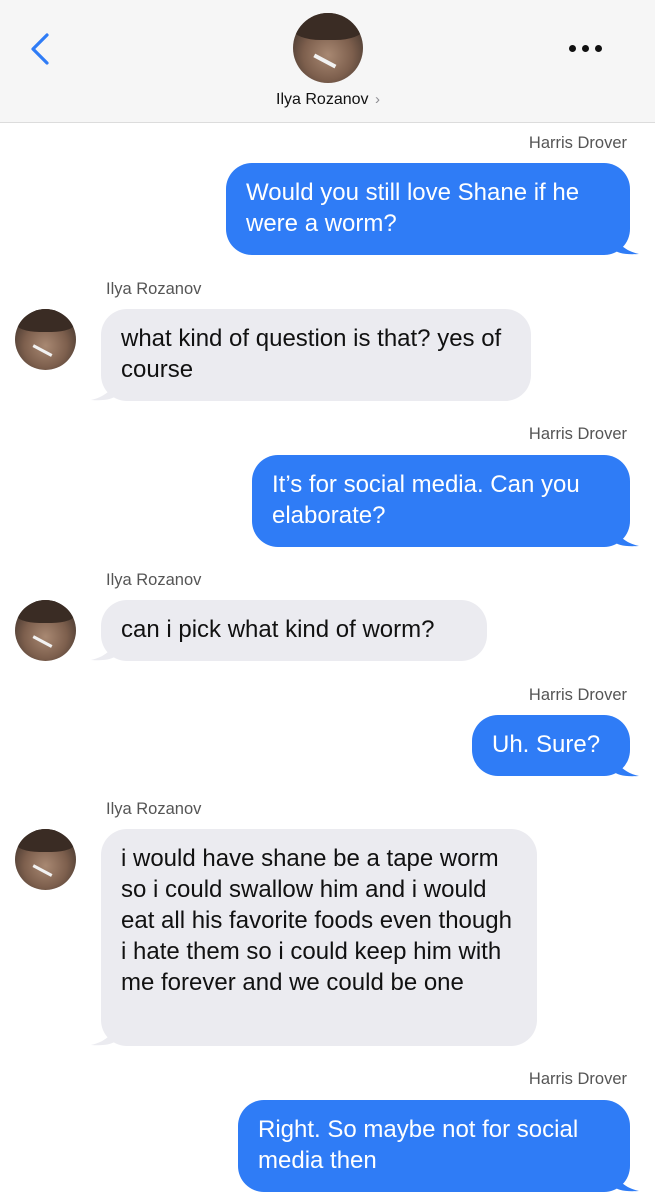 Image resolution: width=655 pixels, height=1200 pixels. I want to click on contact-avatar, so click(328, 48).